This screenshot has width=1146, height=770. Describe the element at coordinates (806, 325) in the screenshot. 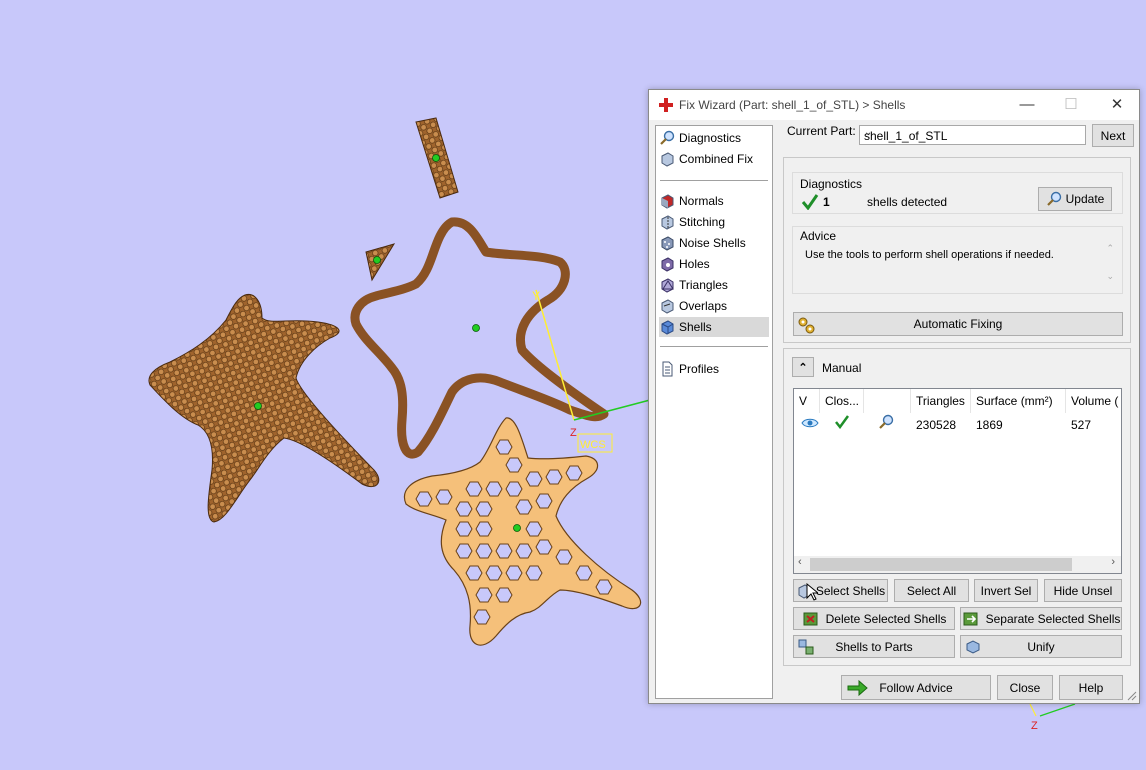

I see `gears-icon` at that location.